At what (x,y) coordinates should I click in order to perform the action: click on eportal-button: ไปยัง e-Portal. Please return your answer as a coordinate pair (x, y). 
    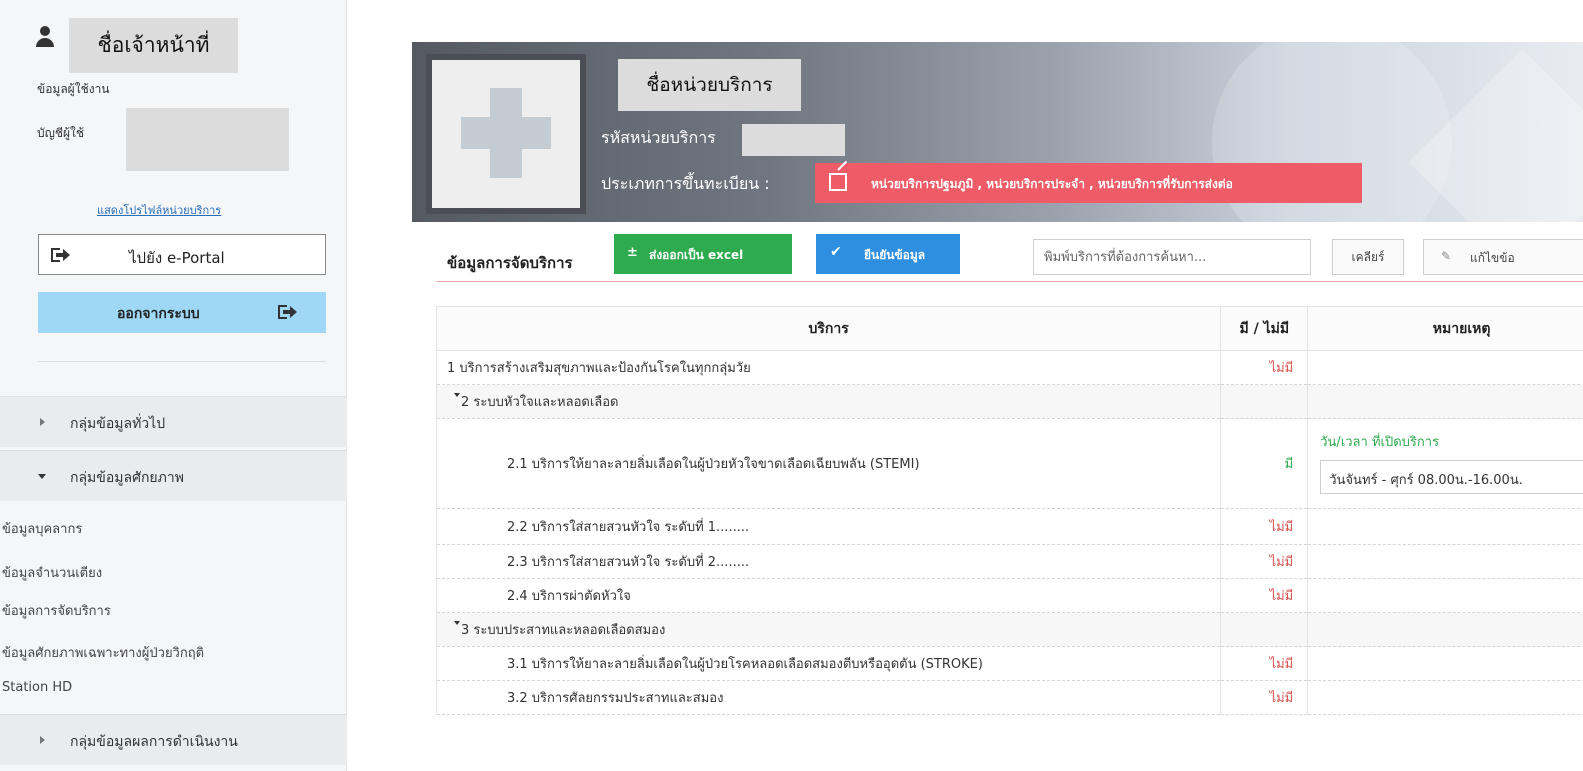
    Looking at the image, I should click on (182, 254).